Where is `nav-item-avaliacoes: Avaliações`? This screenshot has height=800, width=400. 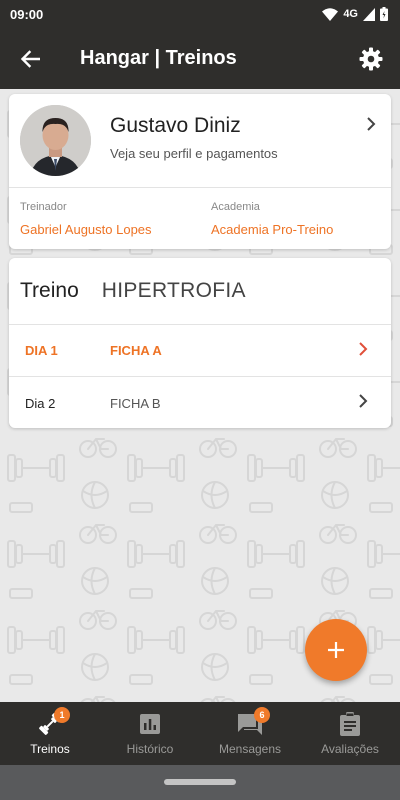 nav-item-avaliacoes: Avaliações is located at coordinates (350, 733).